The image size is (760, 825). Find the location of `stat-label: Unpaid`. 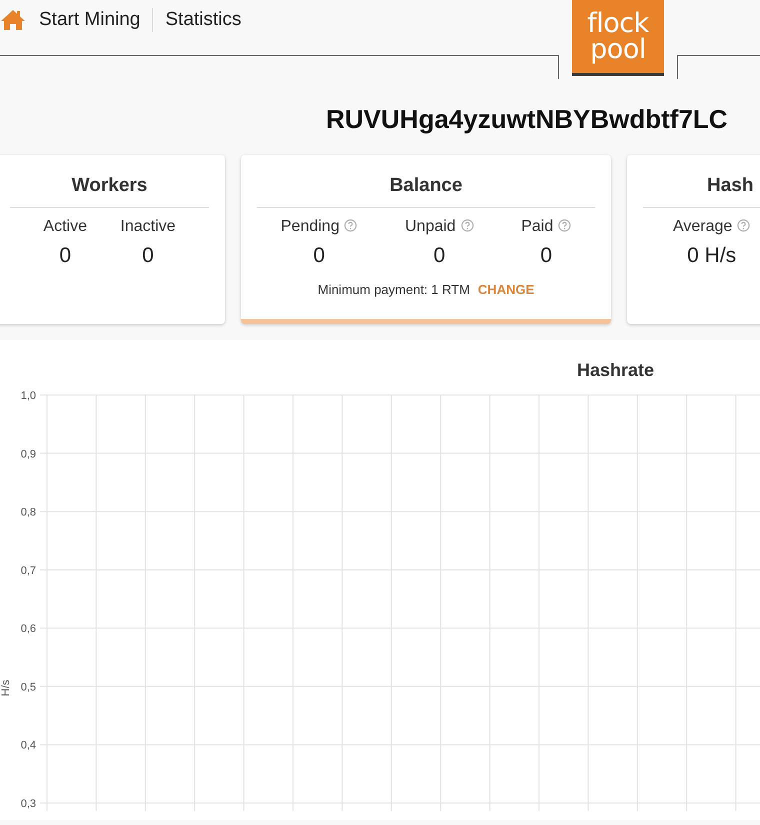

stat-label: Unpaid is located at coordinates (430, 227).